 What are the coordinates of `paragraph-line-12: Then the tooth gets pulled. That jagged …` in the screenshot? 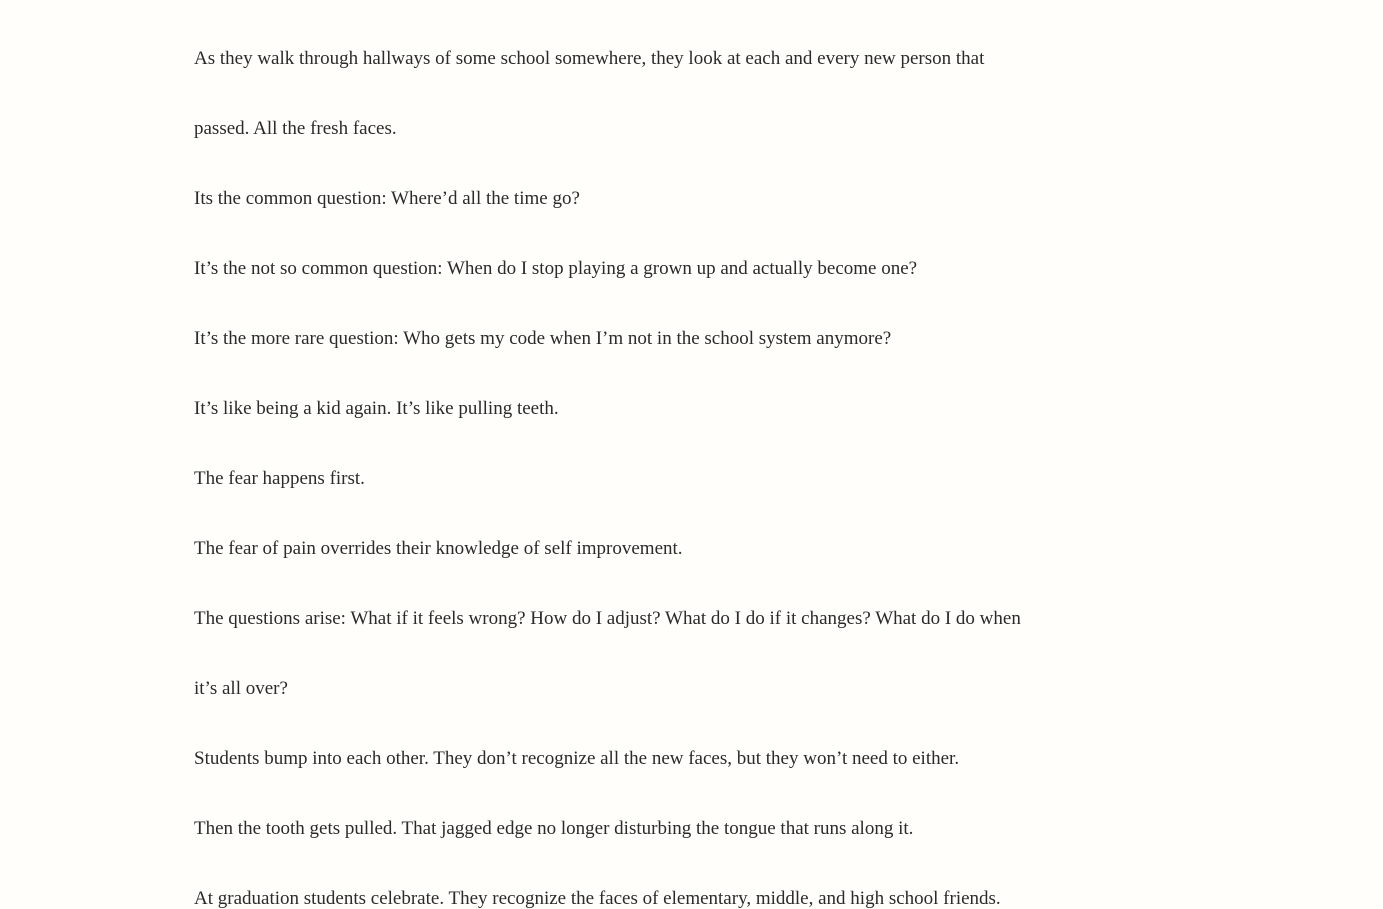 It's located at (554, 828).